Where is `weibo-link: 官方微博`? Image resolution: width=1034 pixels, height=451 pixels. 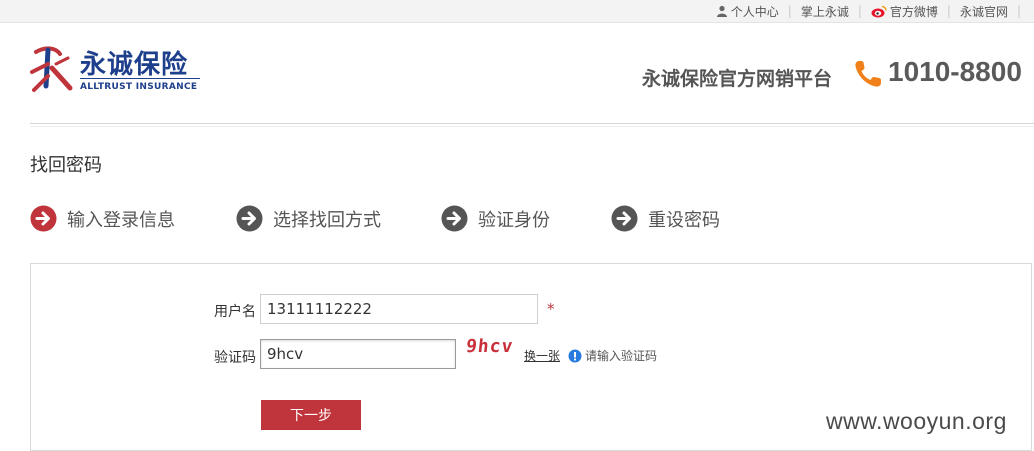 weibo-link: 官方微博 is located at coordinates (904, 11).